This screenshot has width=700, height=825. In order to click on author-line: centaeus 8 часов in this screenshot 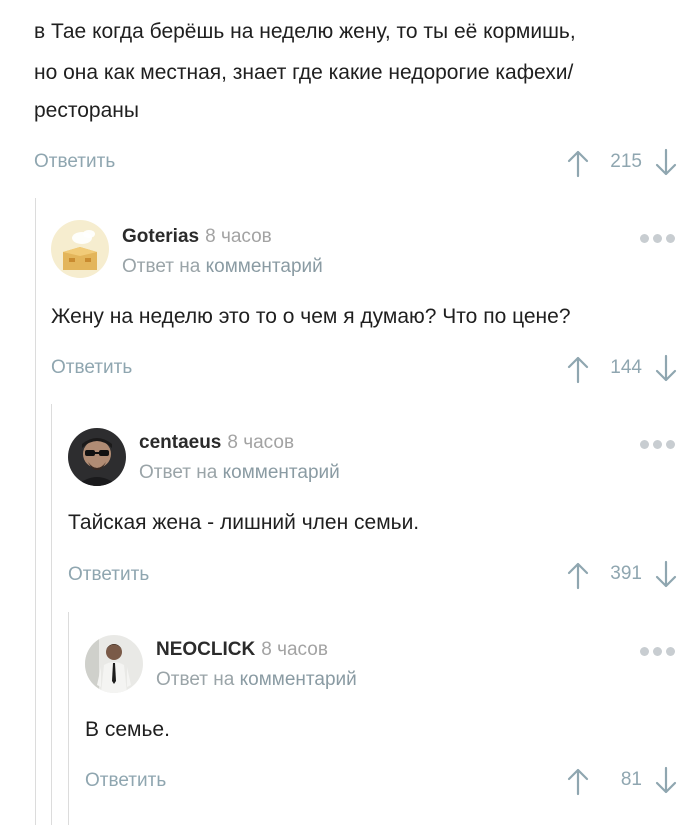, I will do `click(216, 443)`.